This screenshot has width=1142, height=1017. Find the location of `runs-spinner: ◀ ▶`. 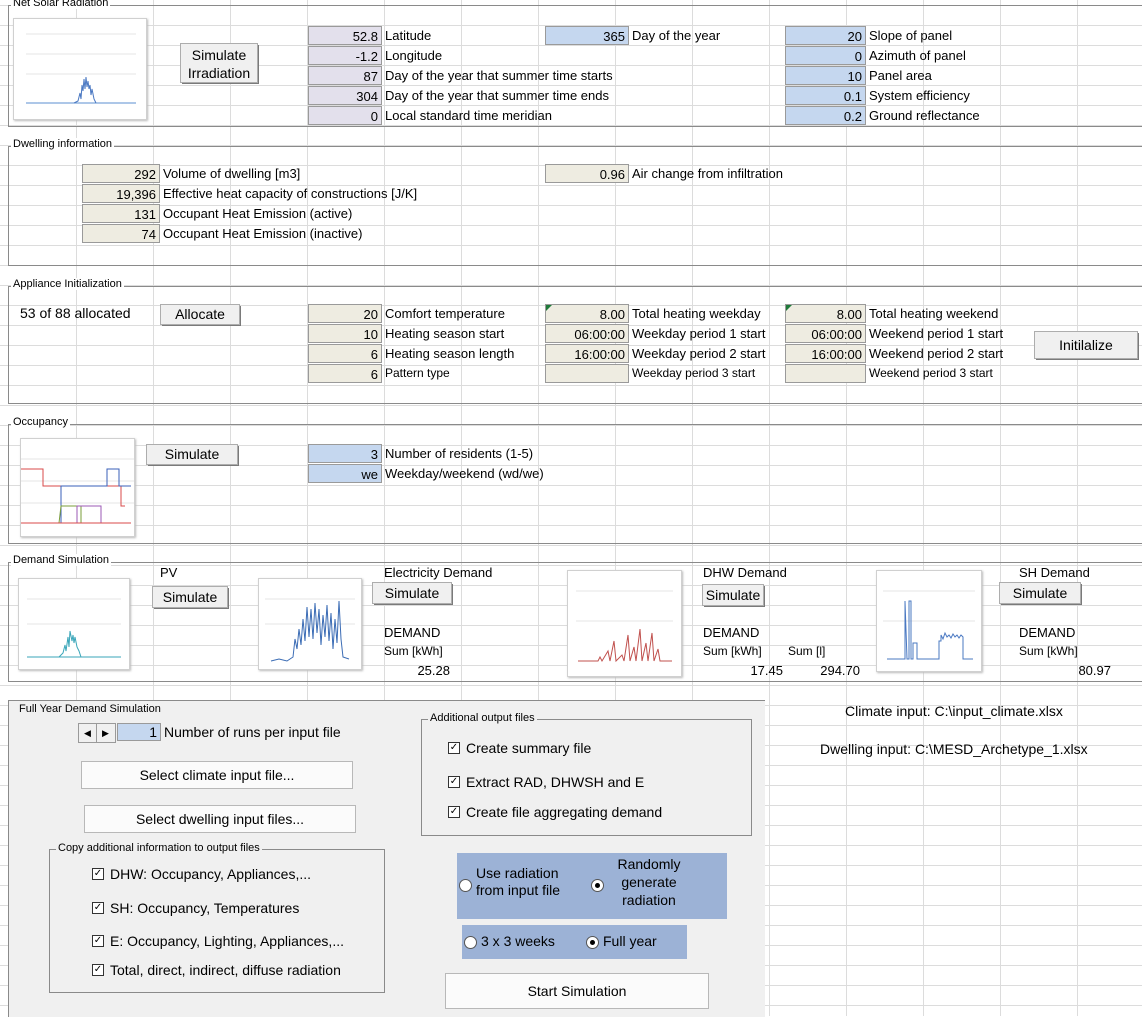

runs-spinner: ◀ ▶ is located at coordinates (97, 733).